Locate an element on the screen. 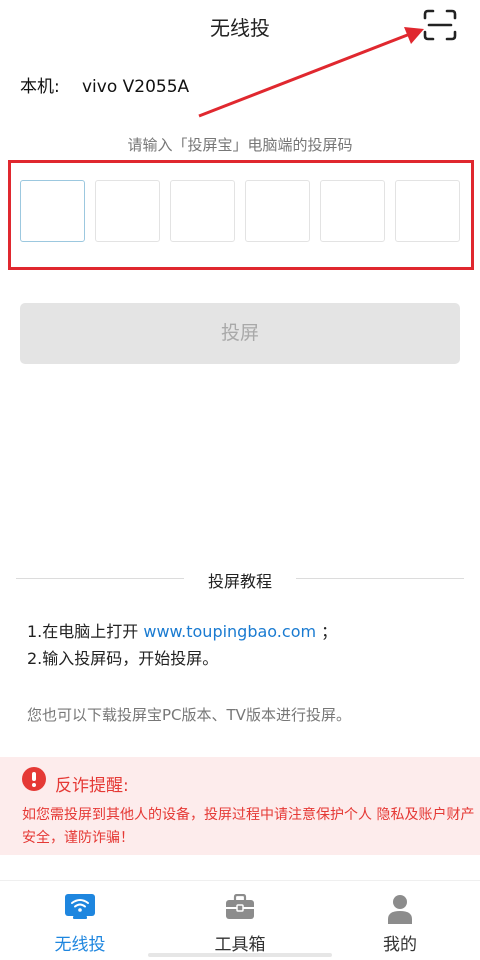 The height and width of the screenshot is (960, 480). user-icon is located at coordinates (400, 909).